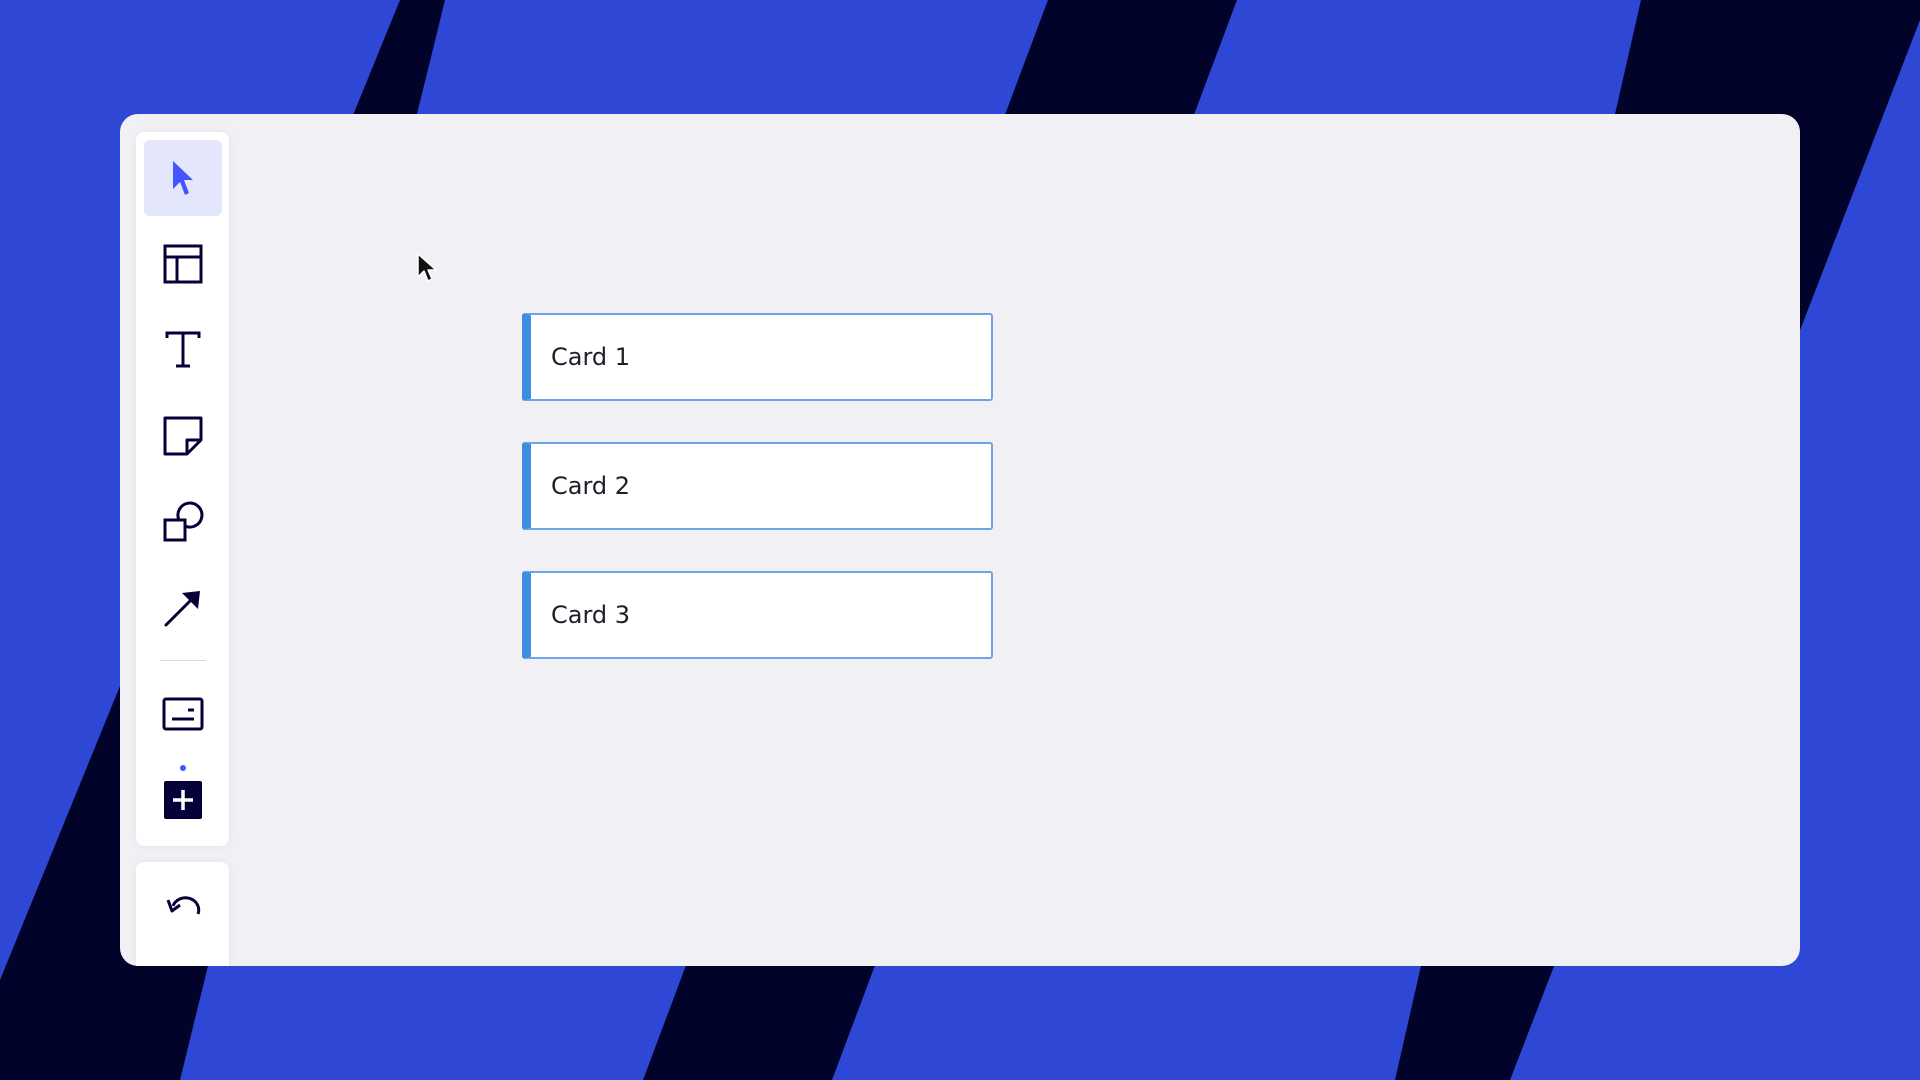 Image resolution: width=1920 pixels, height=1080 pixels. I want to click on add-apps-icon, so click(183, 800).